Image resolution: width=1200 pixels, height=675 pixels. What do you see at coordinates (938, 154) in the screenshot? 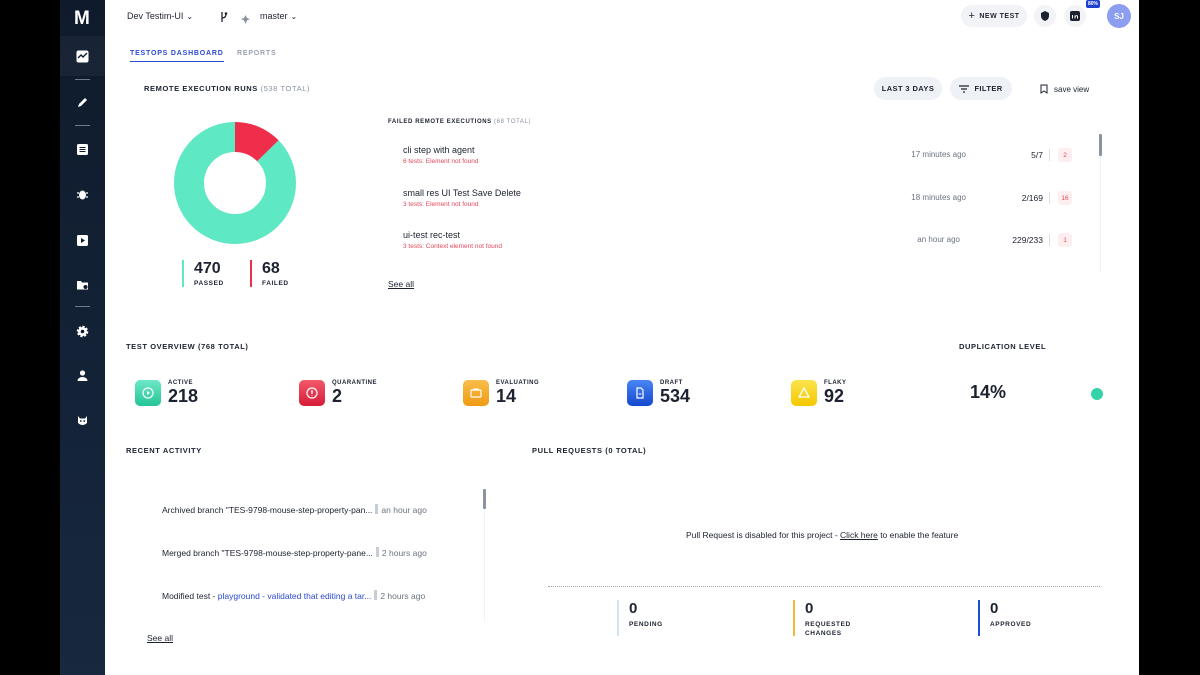
I see `execution-time: 17 minutes ago` at bounding box center [938, 154].